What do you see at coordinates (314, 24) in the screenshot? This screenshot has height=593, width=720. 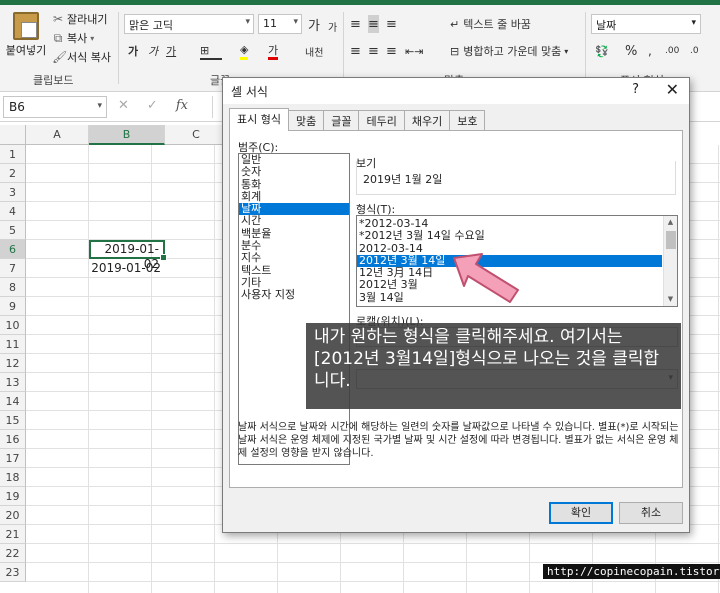 I see `grow-font-button: 가` at bounding box center [314, 24].